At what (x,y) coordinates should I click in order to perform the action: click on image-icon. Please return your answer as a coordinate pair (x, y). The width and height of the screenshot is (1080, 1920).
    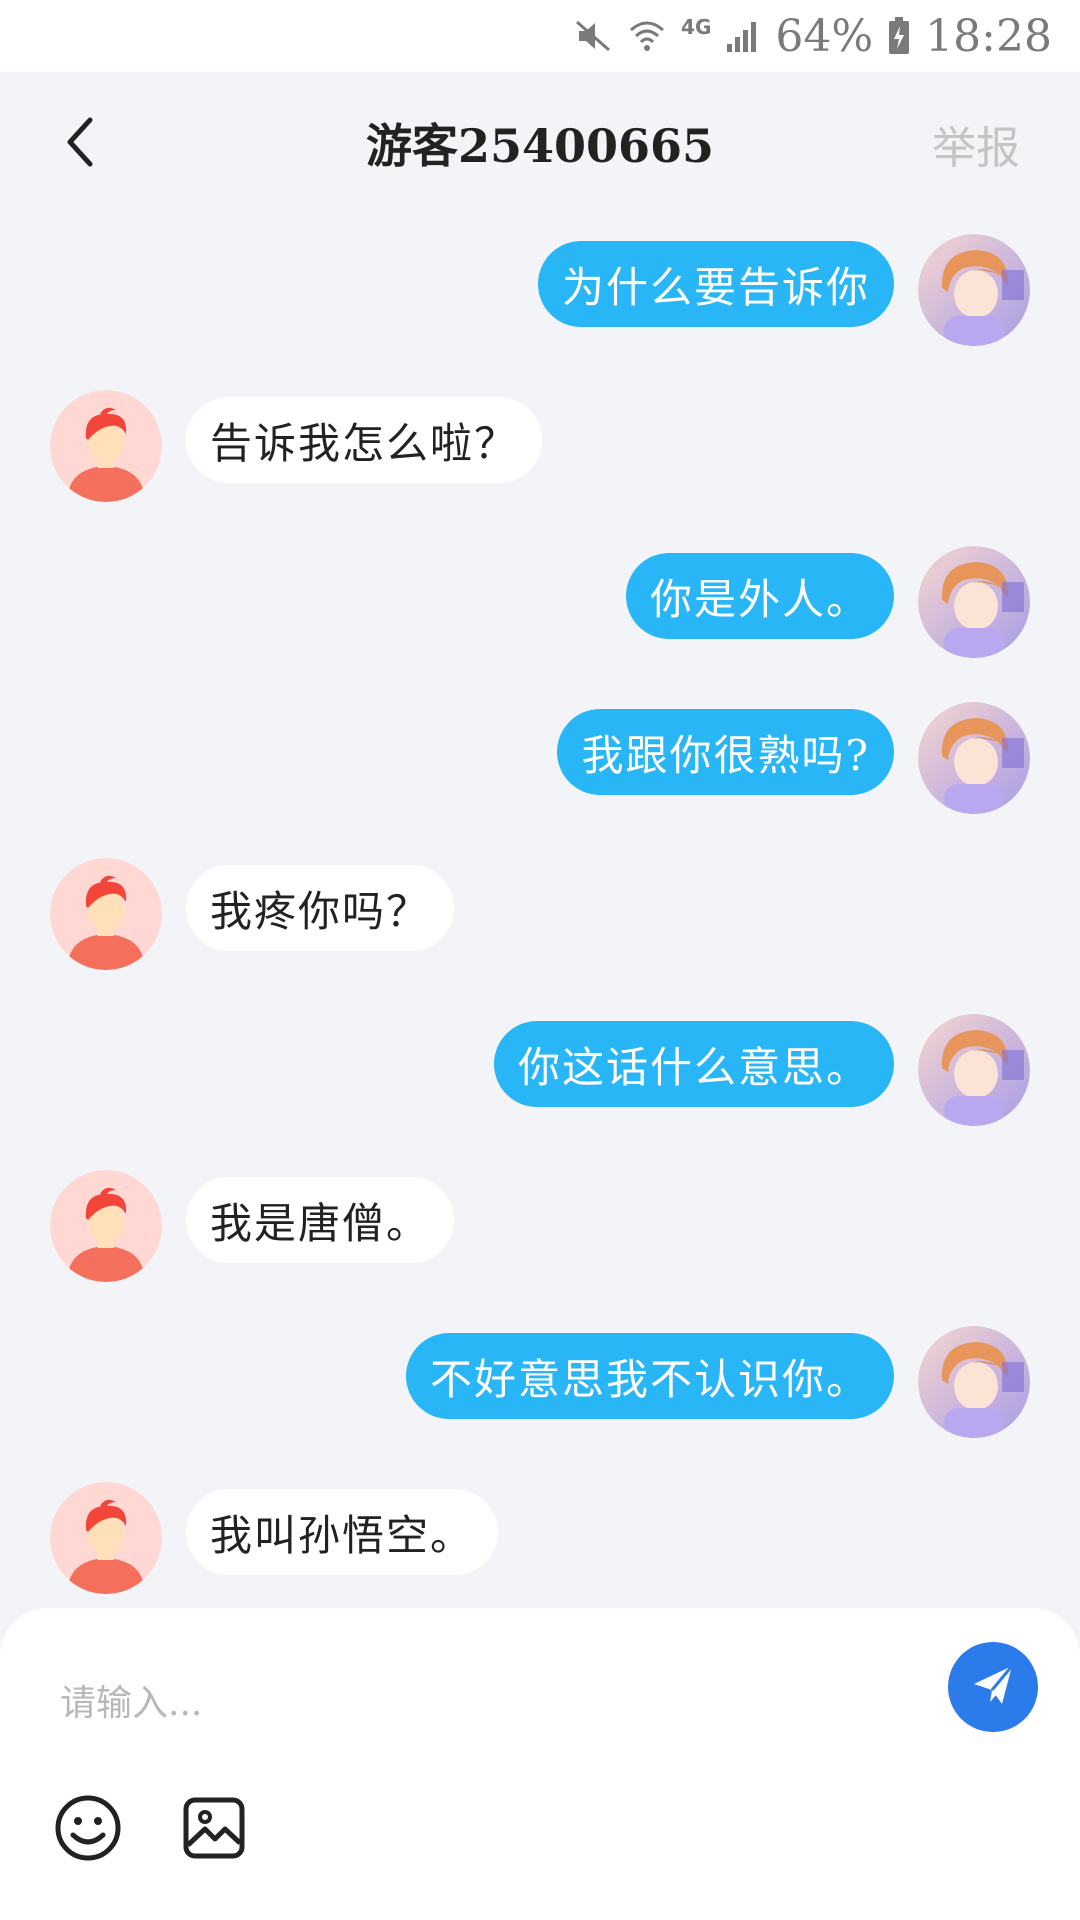
    Looking at the image, I should click on (214, 1830).